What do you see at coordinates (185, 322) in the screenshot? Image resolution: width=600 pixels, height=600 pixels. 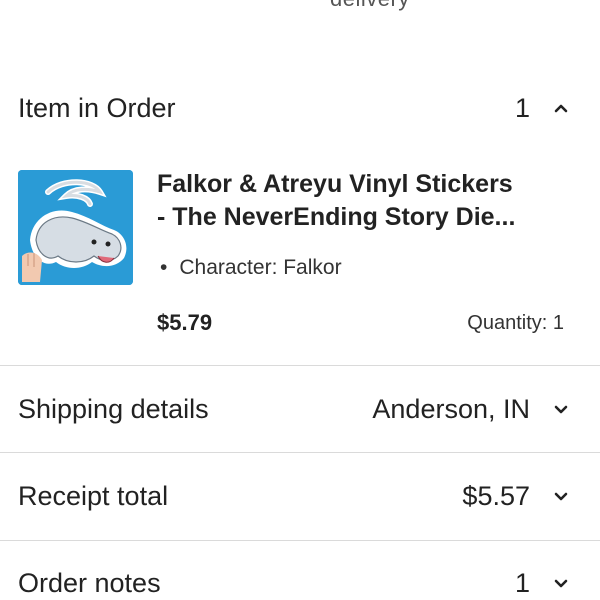 I see `item-price: $5.79` at bounding box center [185, 322].